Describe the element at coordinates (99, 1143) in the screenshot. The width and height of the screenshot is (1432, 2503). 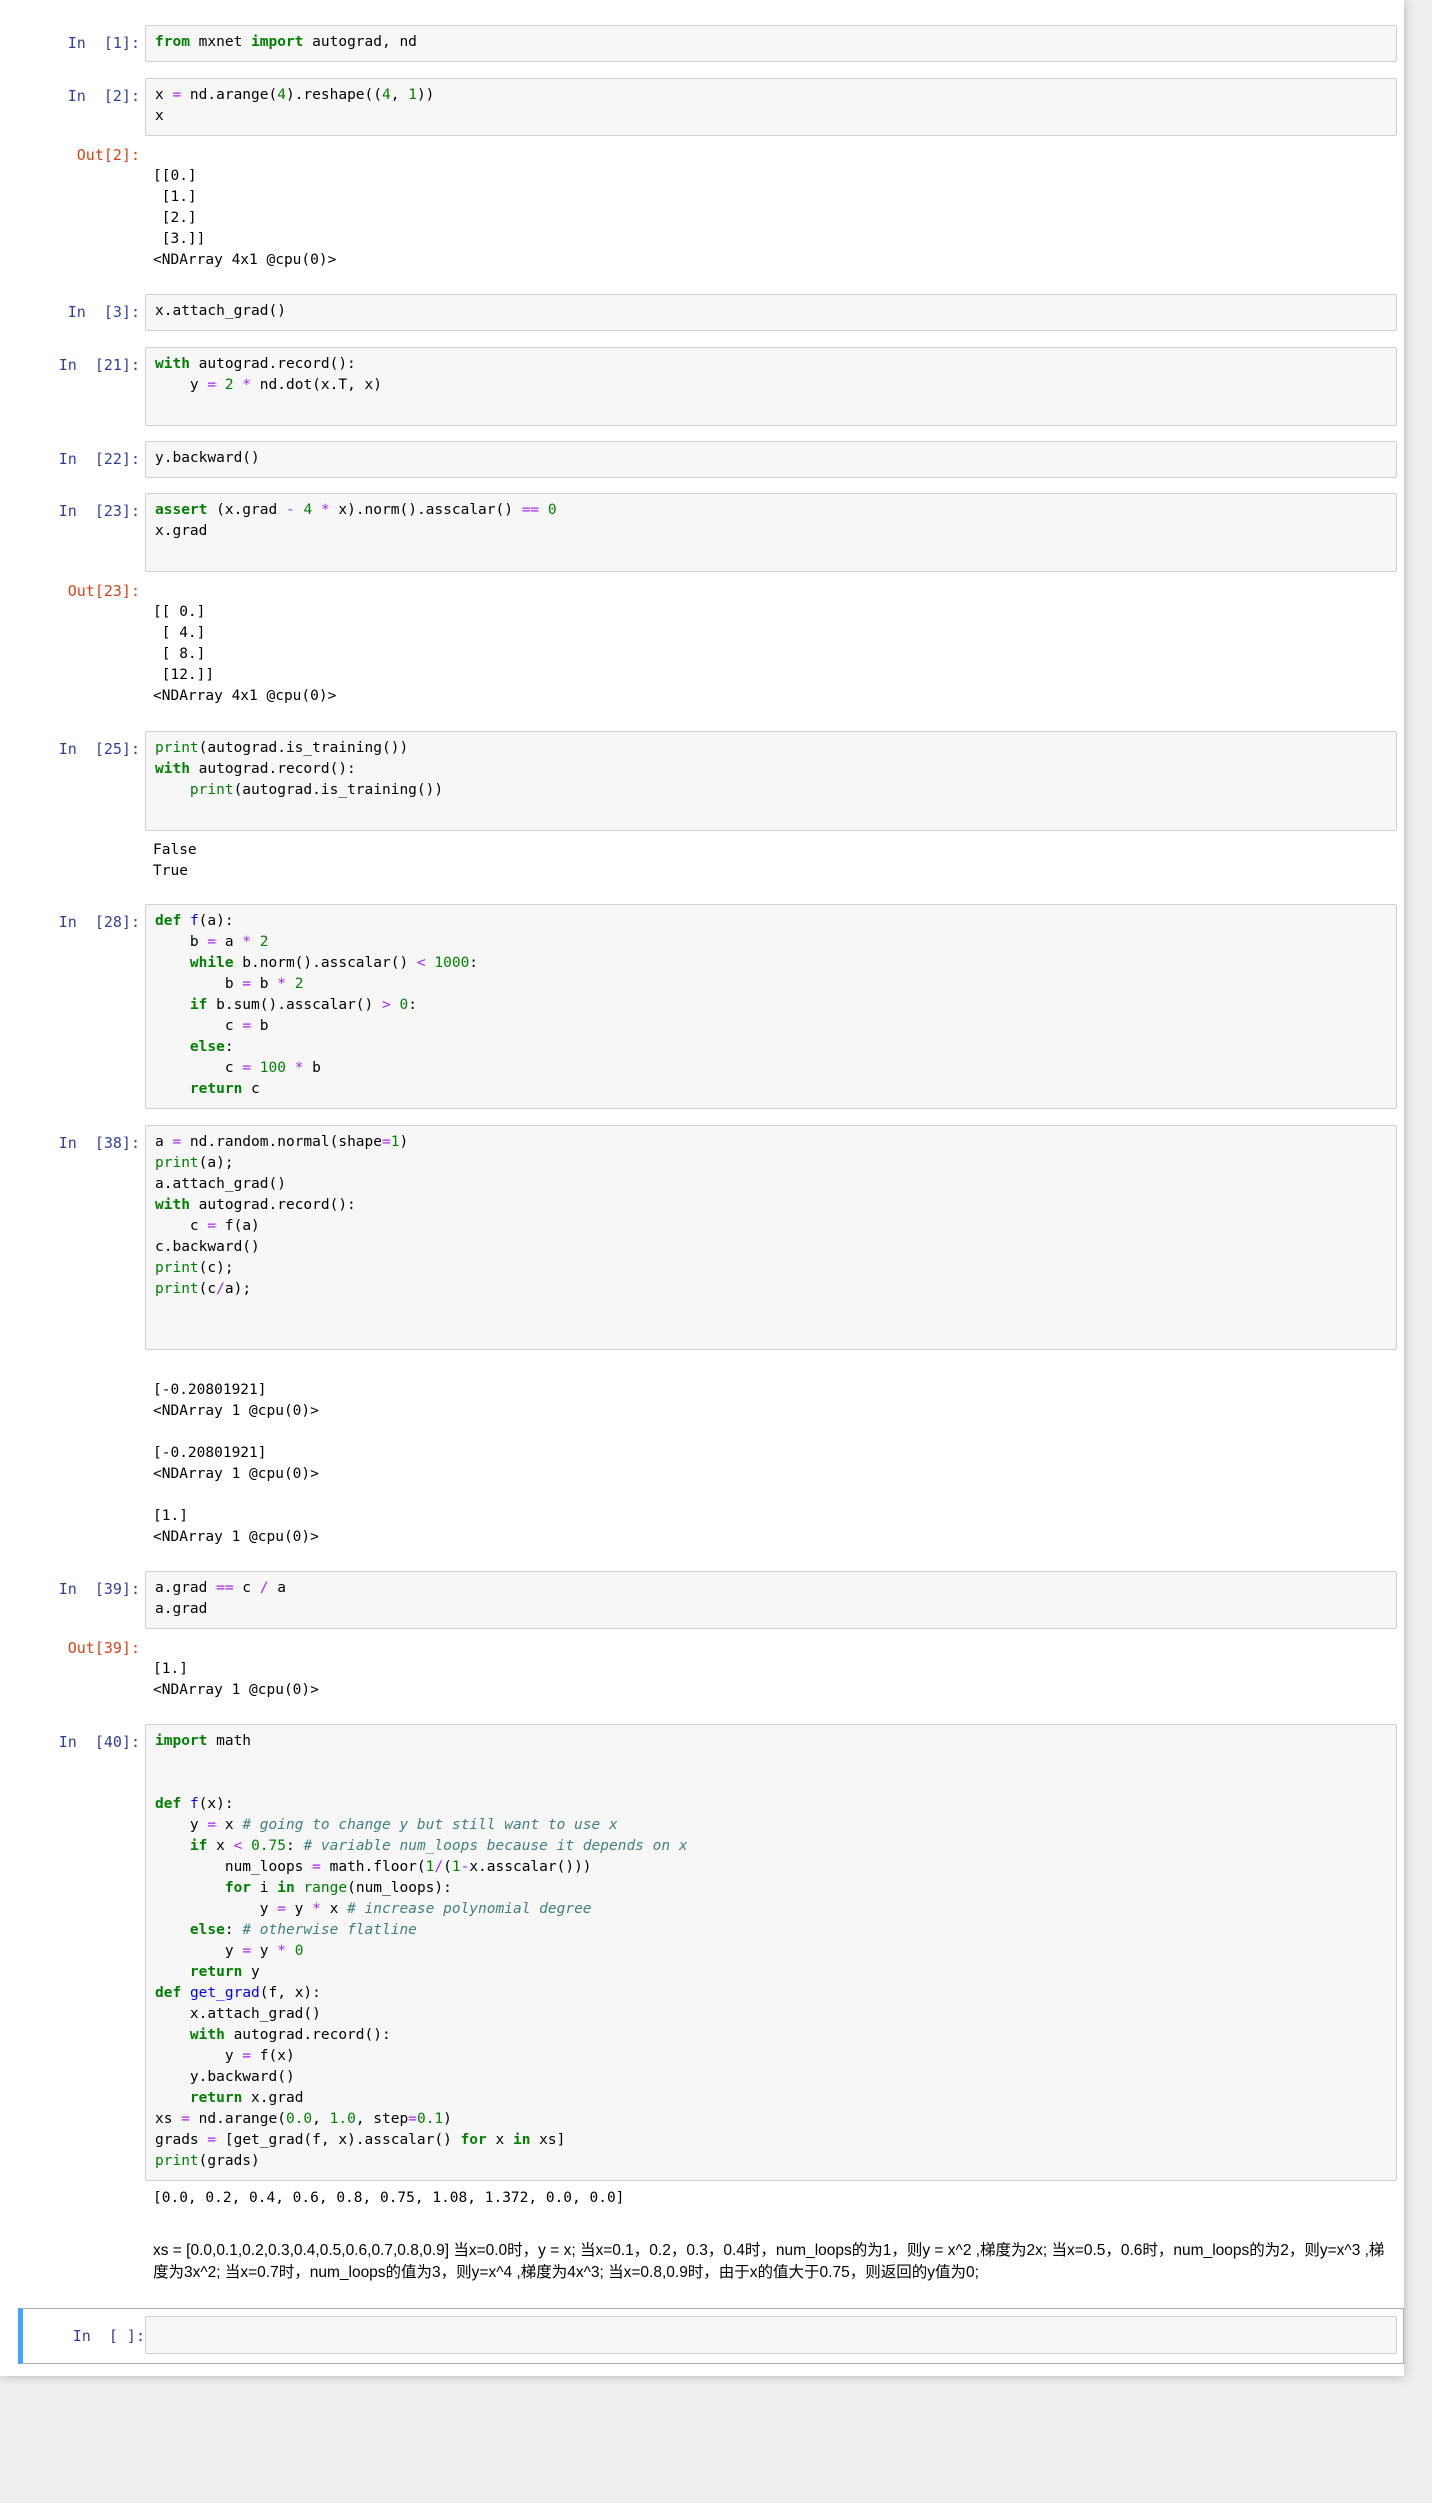
I see `input-prompt: In [38]:` at that location.